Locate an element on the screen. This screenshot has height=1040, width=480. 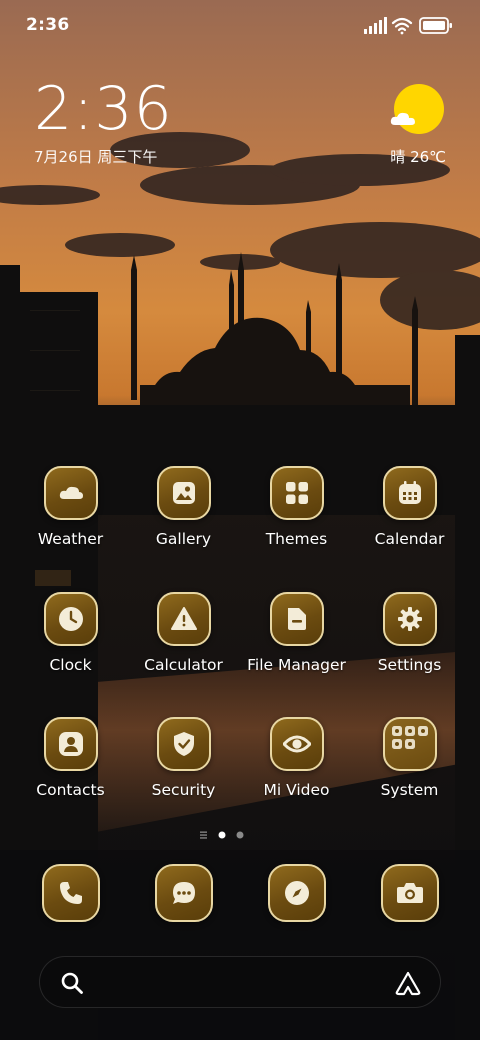
clock-time: 2:36 is located at coordinates (103, 109).